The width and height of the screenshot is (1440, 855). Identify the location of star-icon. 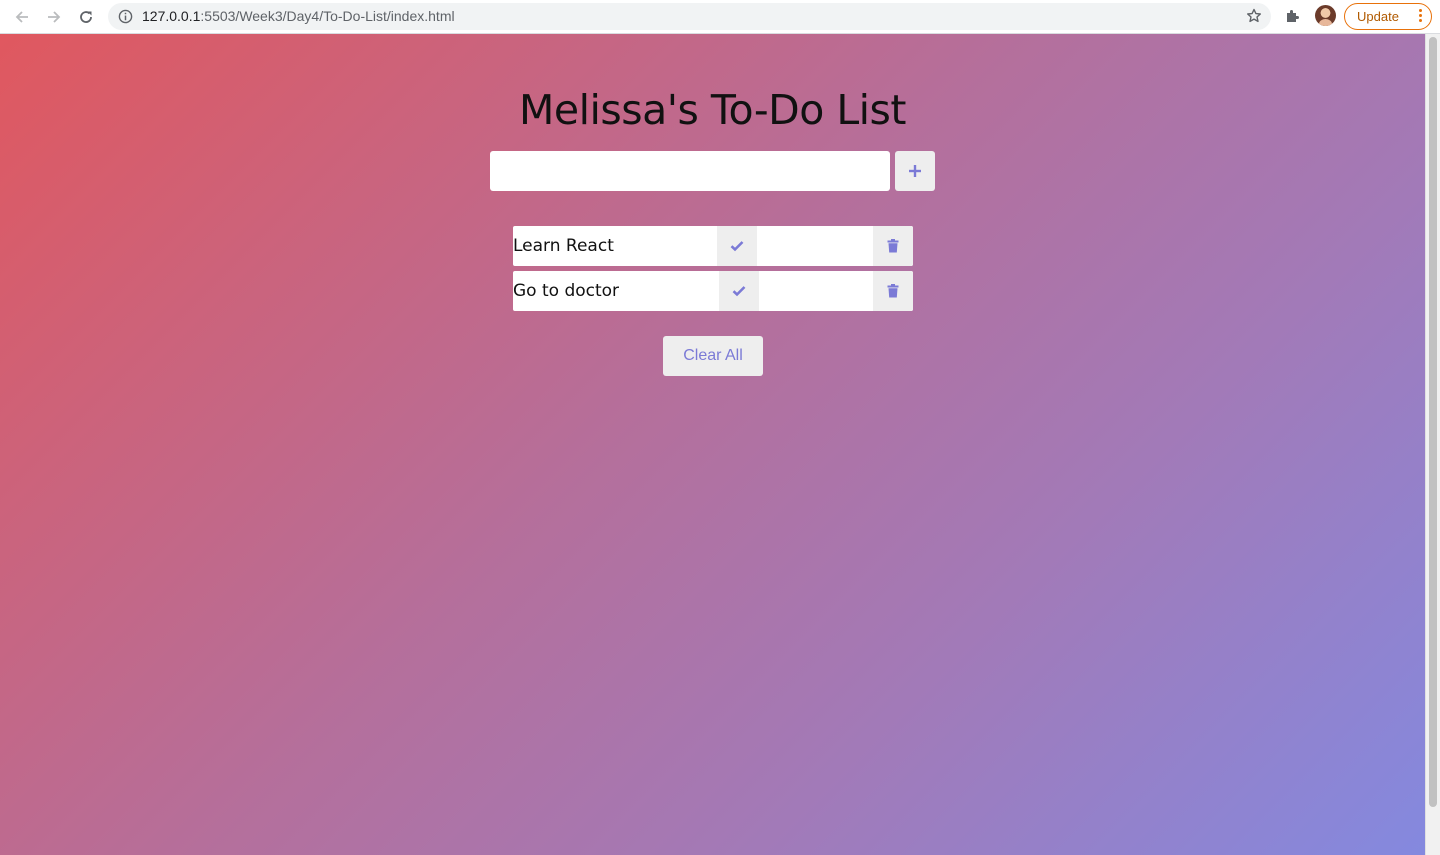
(1254, 18).